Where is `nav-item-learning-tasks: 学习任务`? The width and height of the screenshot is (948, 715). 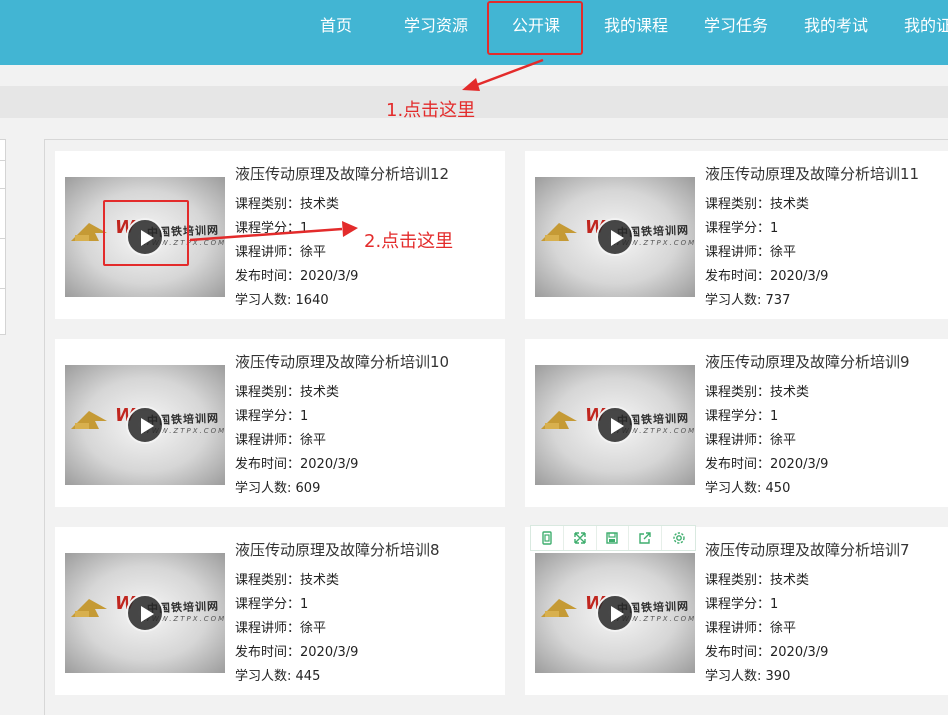
nav-item-learning-tasks: 学习任务 is located at coordinates (736, 26).